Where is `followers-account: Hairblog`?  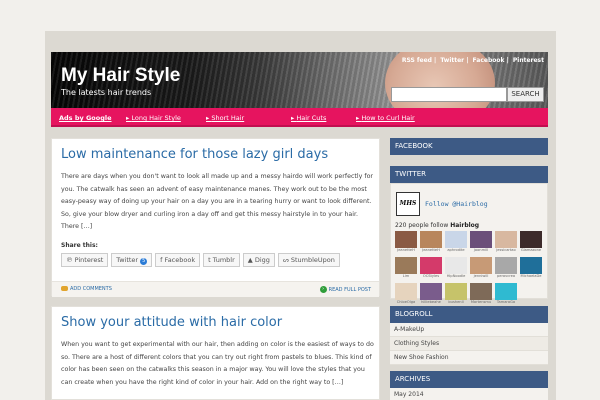
followers-account: Hairblog is located at coordinates (465, 225).